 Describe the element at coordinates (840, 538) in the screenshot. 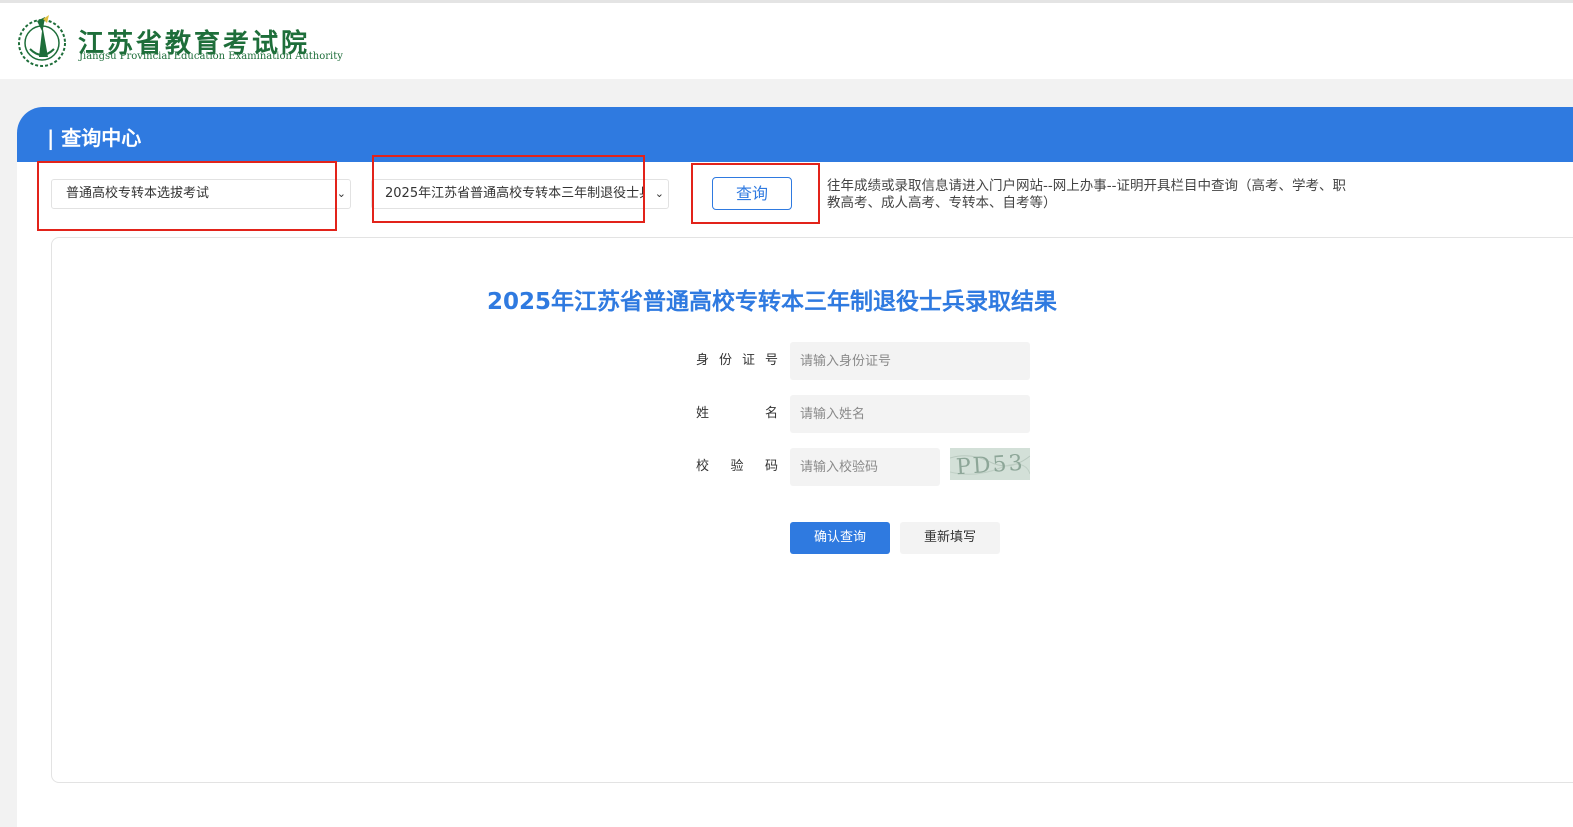

I see `confirm-query-button: 确认查询` at that location.